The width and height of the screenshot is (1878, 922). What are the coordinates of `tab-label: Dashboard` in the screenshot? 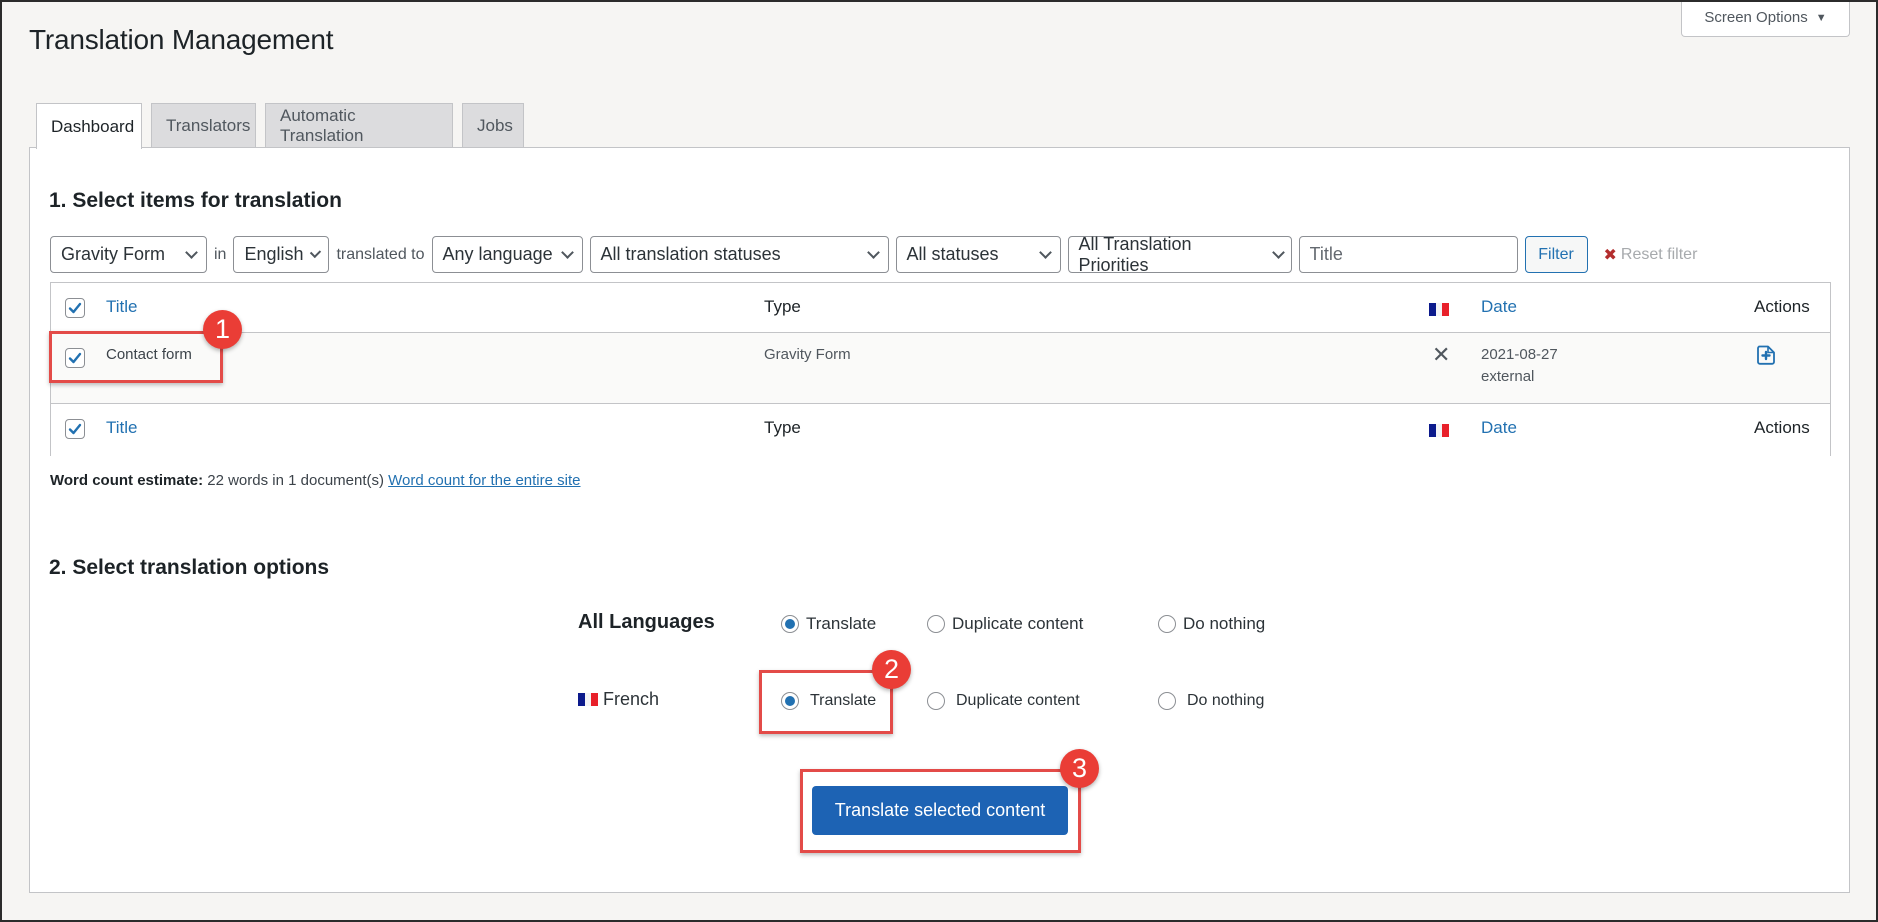 It's located at (93, 126).